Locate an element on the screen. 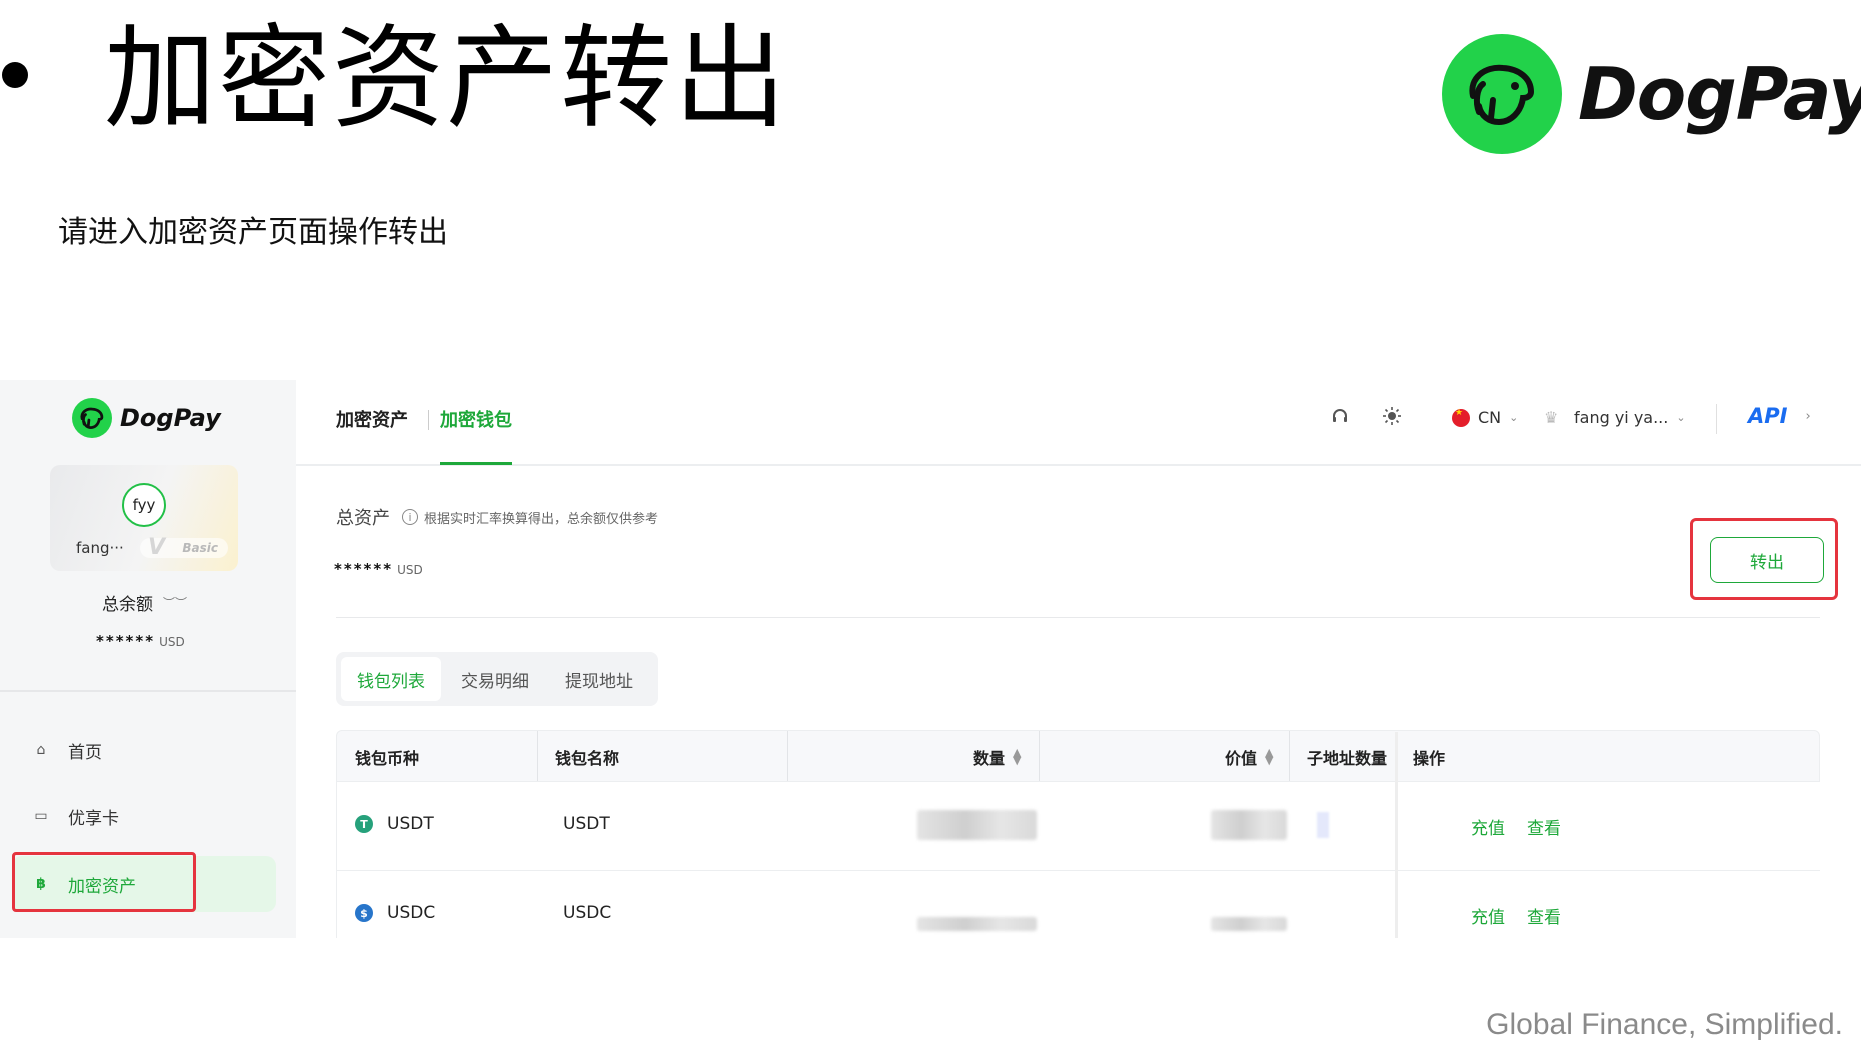  user-card: fyy fang··· V Basic is located at coordinates (144, 518).